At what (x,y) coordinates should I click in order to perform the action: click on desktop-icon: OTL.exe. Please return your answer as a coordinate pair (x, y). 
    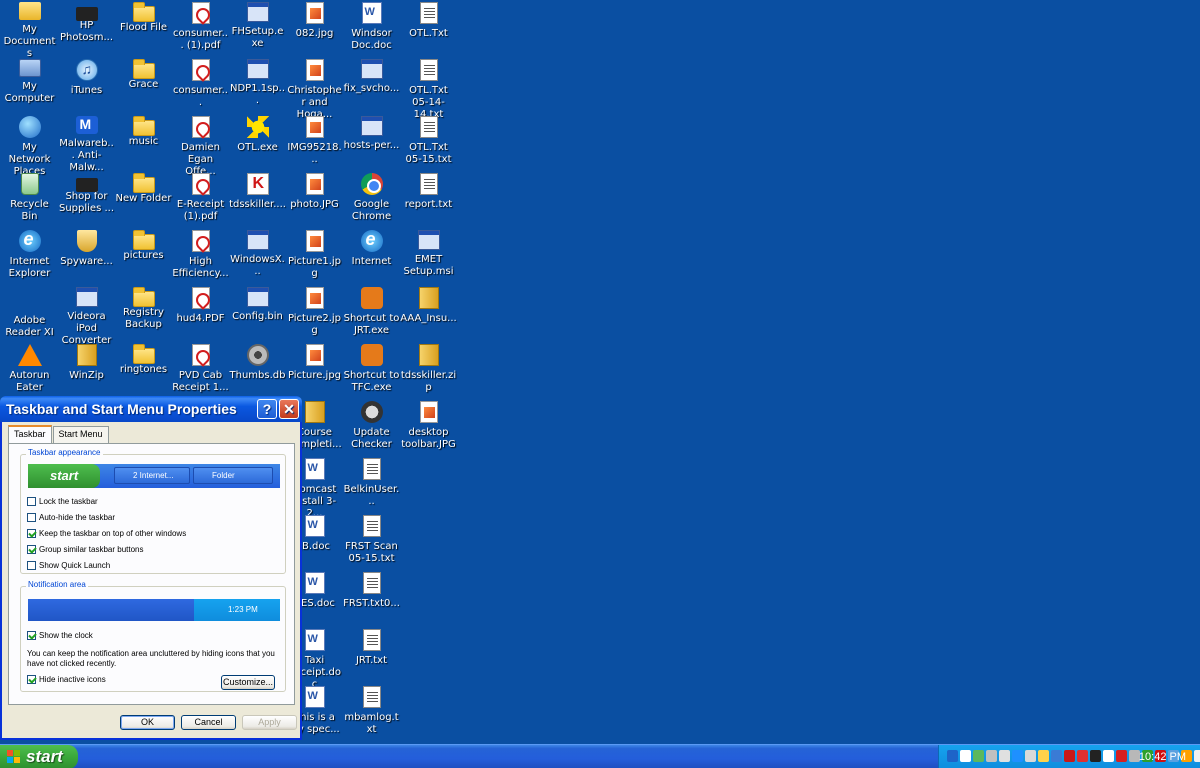
    Looking at the image, I should click on (257, 142).